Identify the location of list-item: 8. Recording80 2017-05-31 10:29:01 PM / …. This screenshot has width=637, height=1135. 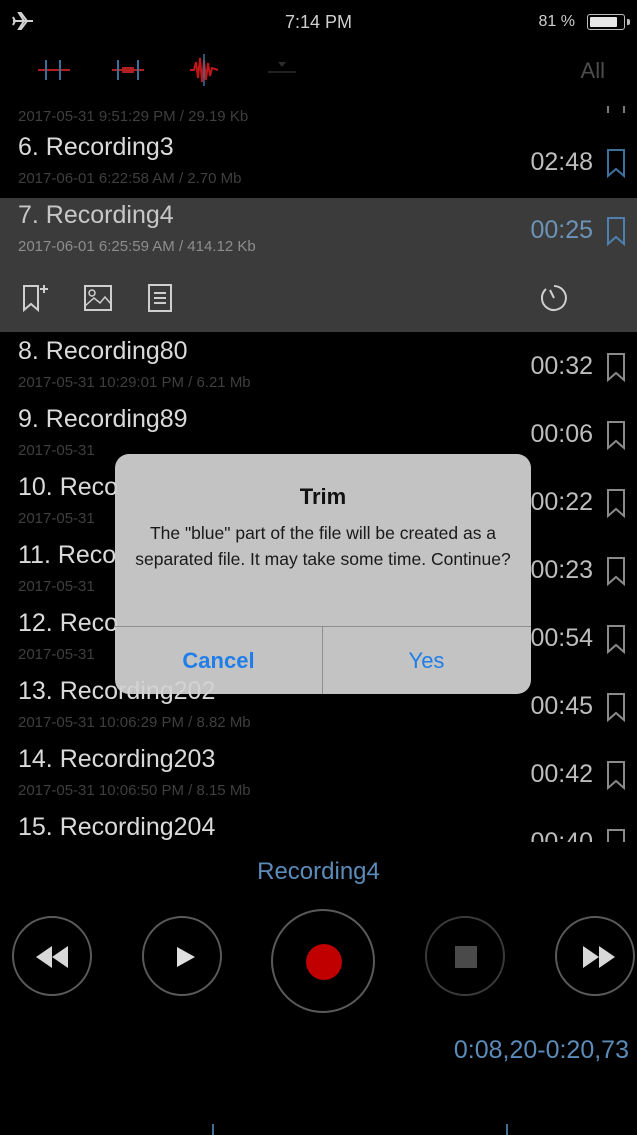
(318, 368).